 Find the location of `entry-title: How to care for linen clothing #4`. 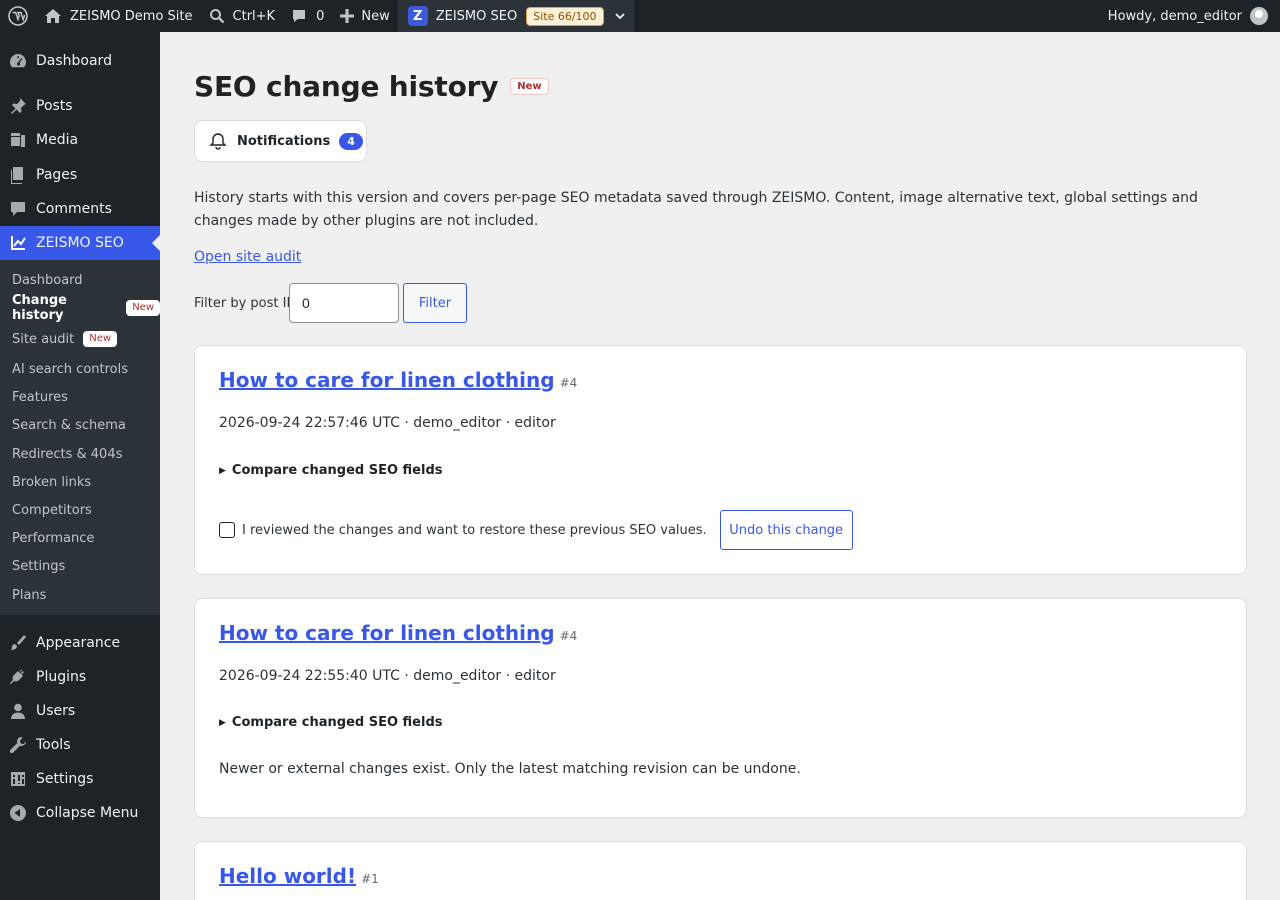

entry-title: How to care for linen clothing #4 is located at coordinates (398, 633).